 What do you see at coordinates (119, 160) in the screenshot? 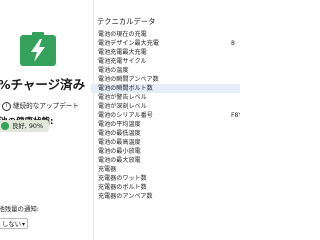
I see `technical-data-label: 電池の最大放電` at bounding box center [119, 160].